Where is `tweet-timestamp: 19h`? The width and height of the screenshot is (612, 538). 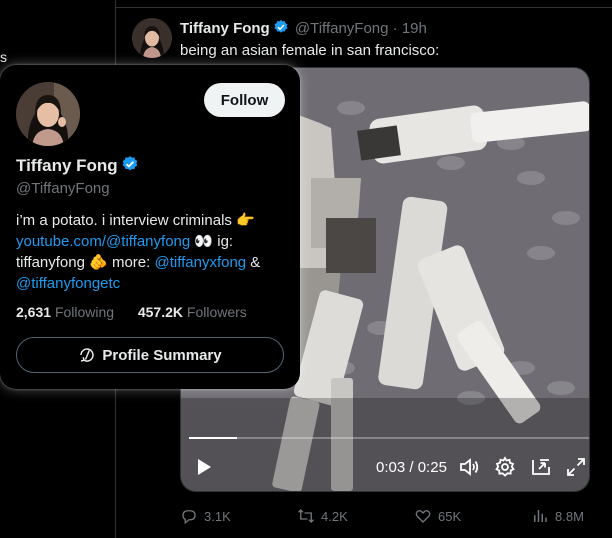
tweet-timestamp: 19h is located at coordinates (414, 28).